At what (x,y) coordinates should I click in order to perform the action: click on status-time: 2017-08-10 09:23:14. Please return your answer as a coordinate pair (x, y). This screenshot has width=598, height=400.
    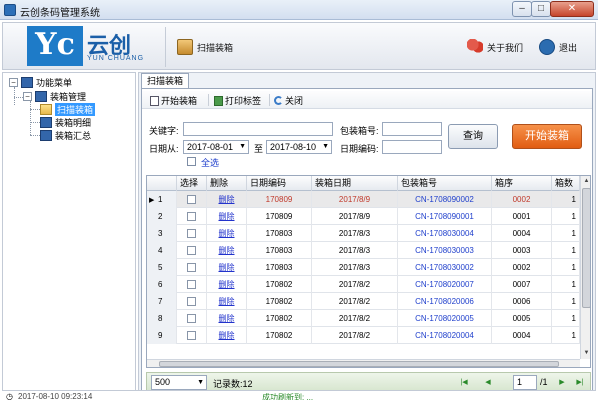
    Looking at the image, I should click on (55, 396).